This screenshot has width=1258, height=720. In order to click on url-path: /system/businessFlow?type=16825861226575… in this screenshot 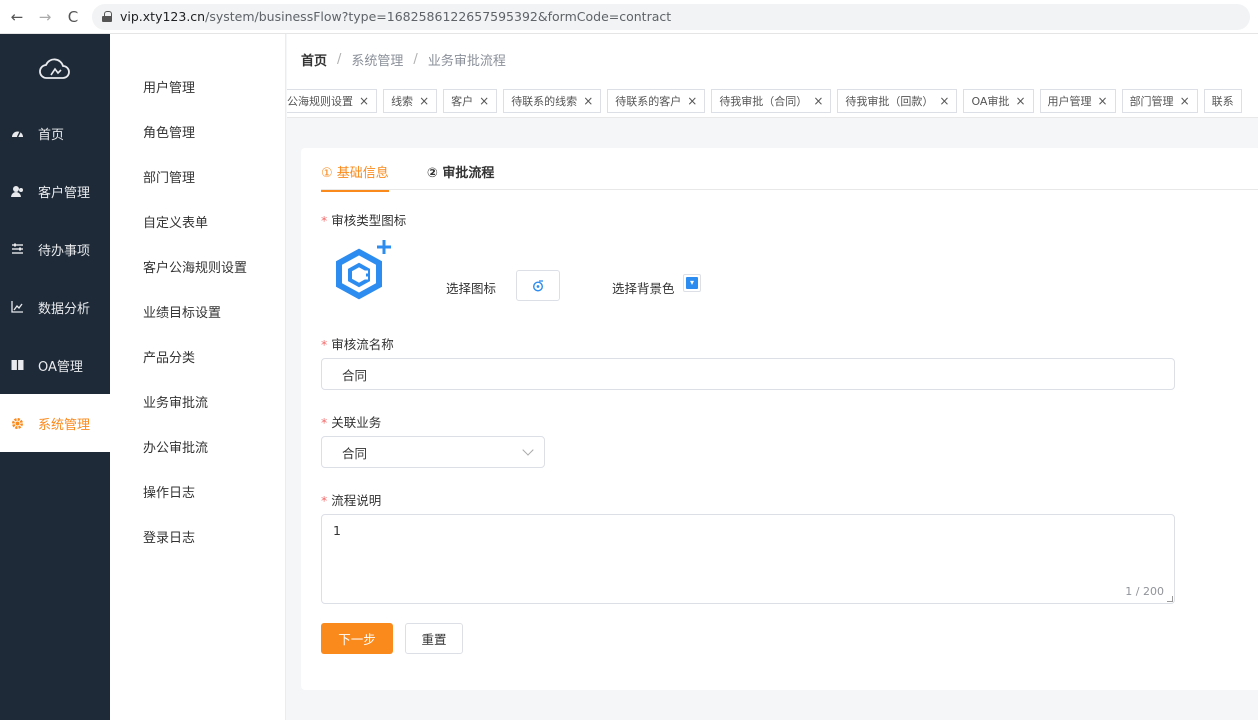, I will do `click(438, 16)`.